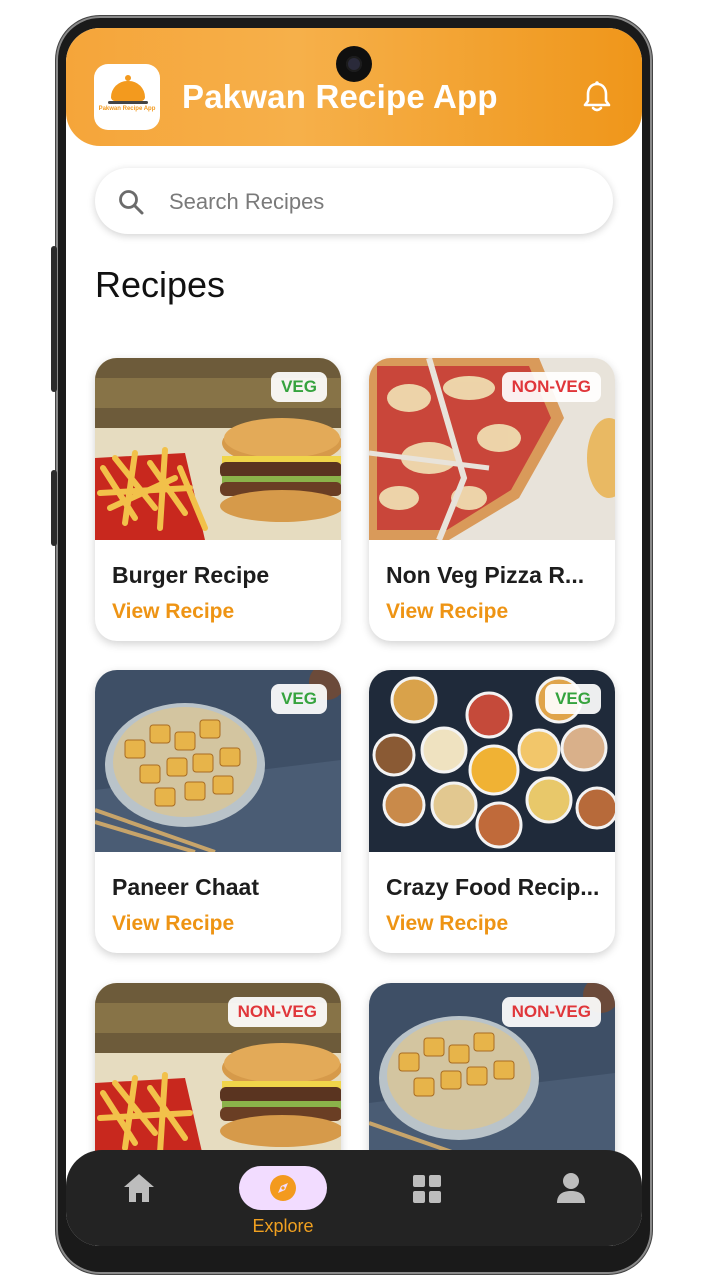 This screenshot has height=1280, width=720. Describe the element at coordinates (427, 1189) in the screenshot. I see `grid-icon` at that location.